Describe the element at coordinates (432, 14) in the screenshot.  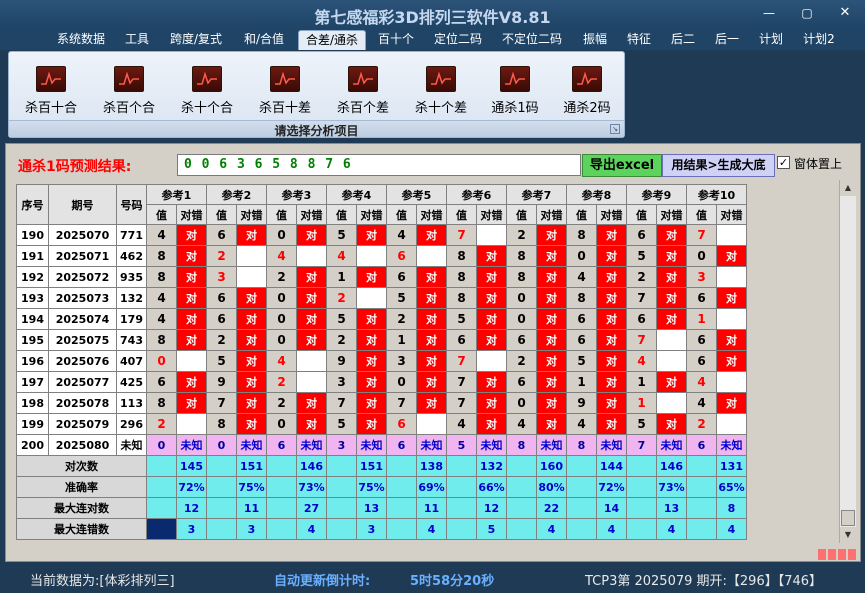
I see `title-bar: 第七感福彩3D排列三软件V8.81 — ▢ ✕` at that location.